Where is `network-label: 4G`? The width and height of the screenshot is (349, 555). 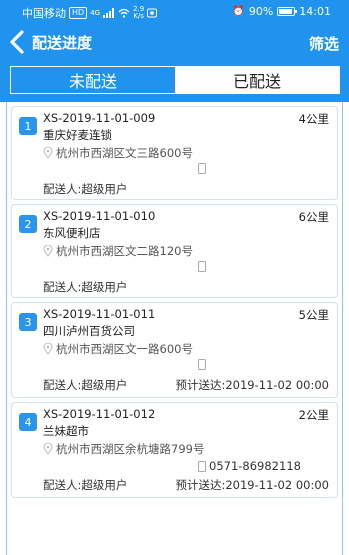 network-label: 4G is located at coordinates (95, 13).